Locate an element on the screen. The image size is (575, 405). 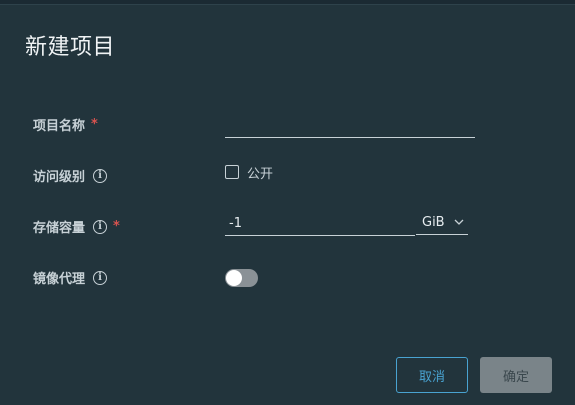
storage-unit-value: GiB is located at coordinates (433, 222).